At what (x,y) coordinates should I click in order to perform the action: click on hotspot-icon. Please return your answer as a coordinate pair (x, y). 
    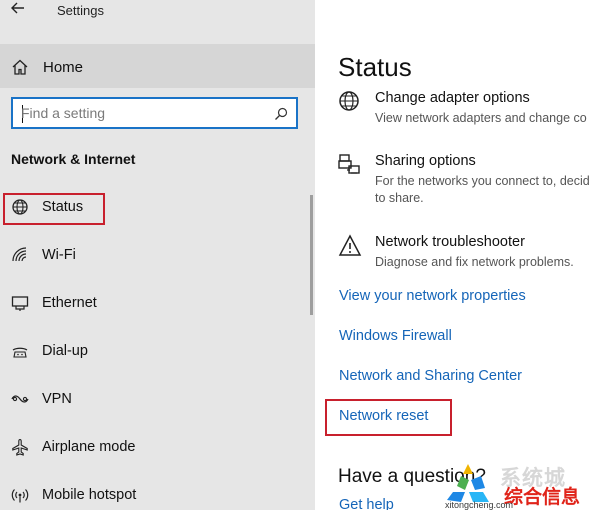
    Looking at the image, I should click on (20, 495).